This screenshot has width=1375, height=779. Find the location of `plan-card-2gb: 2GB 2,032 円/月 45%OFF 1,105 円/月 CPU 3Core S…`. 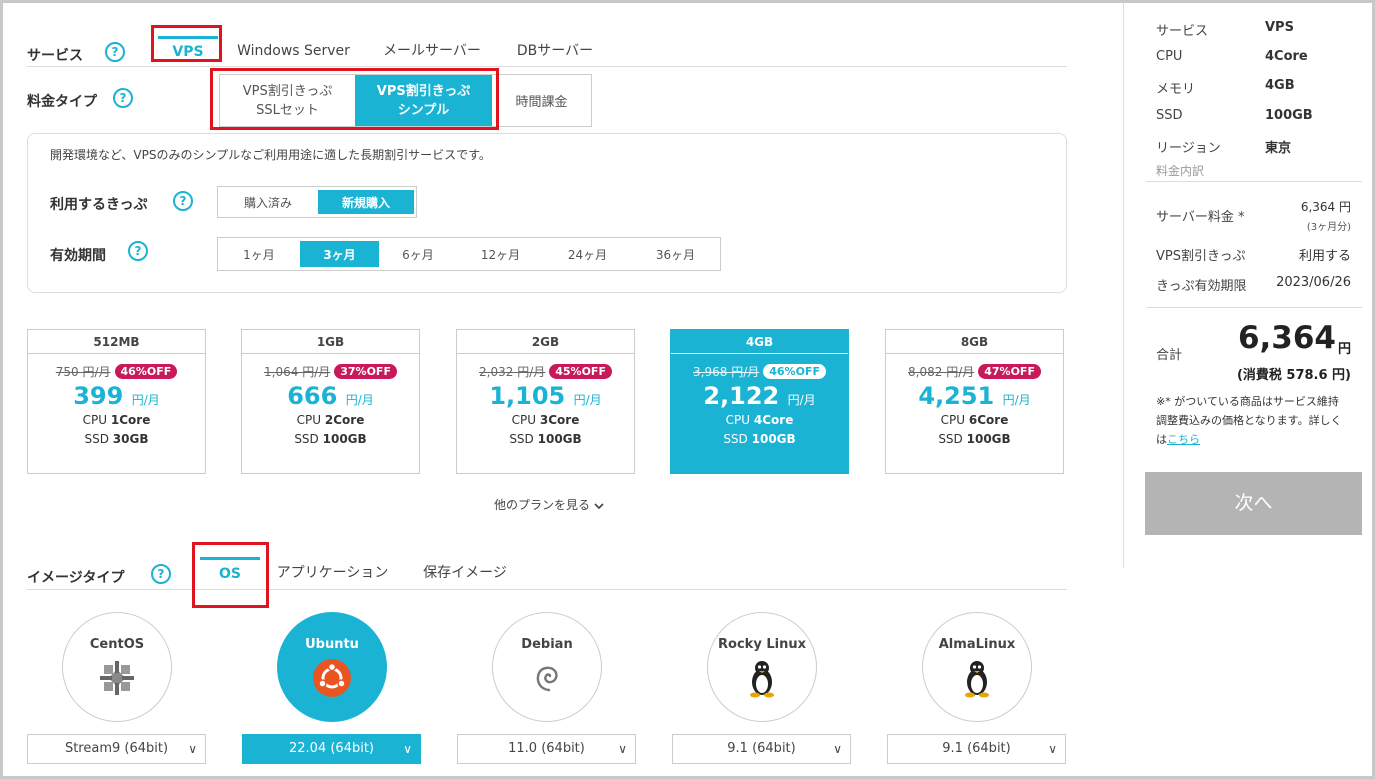

plan-card-2gb: 2GB 2,032 円/月 45%OFF 1,105 円/月 CPU 3Core S… is located at coordinates (545, 401).